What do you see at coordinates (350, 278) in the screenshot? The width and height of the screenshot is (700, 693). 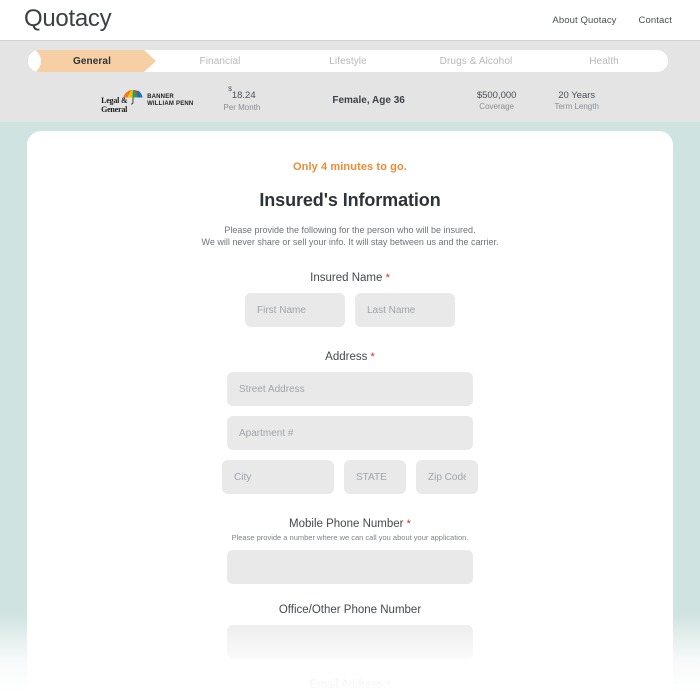 I see `insured-name-label: Insured Name *` at bounding box center [350, 278].